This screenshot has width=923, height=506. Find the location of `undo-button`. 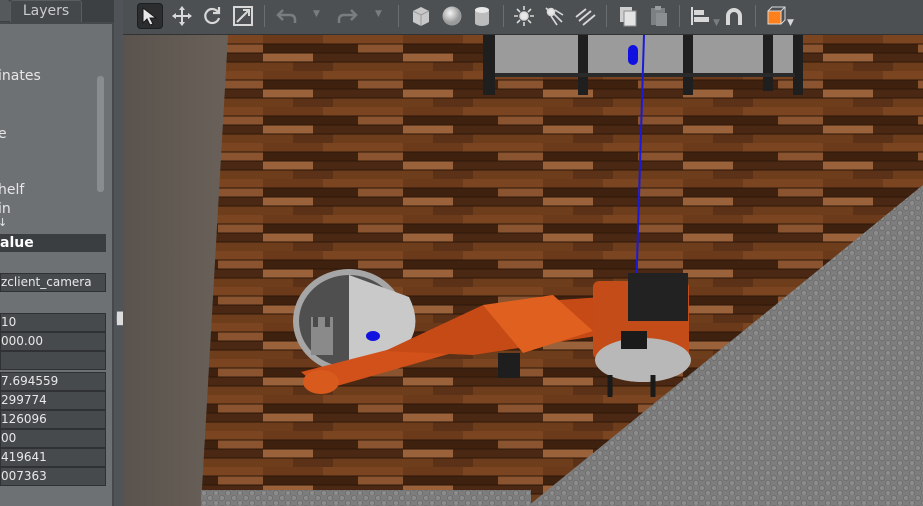

undo-button is located at coordinates (286, 16).